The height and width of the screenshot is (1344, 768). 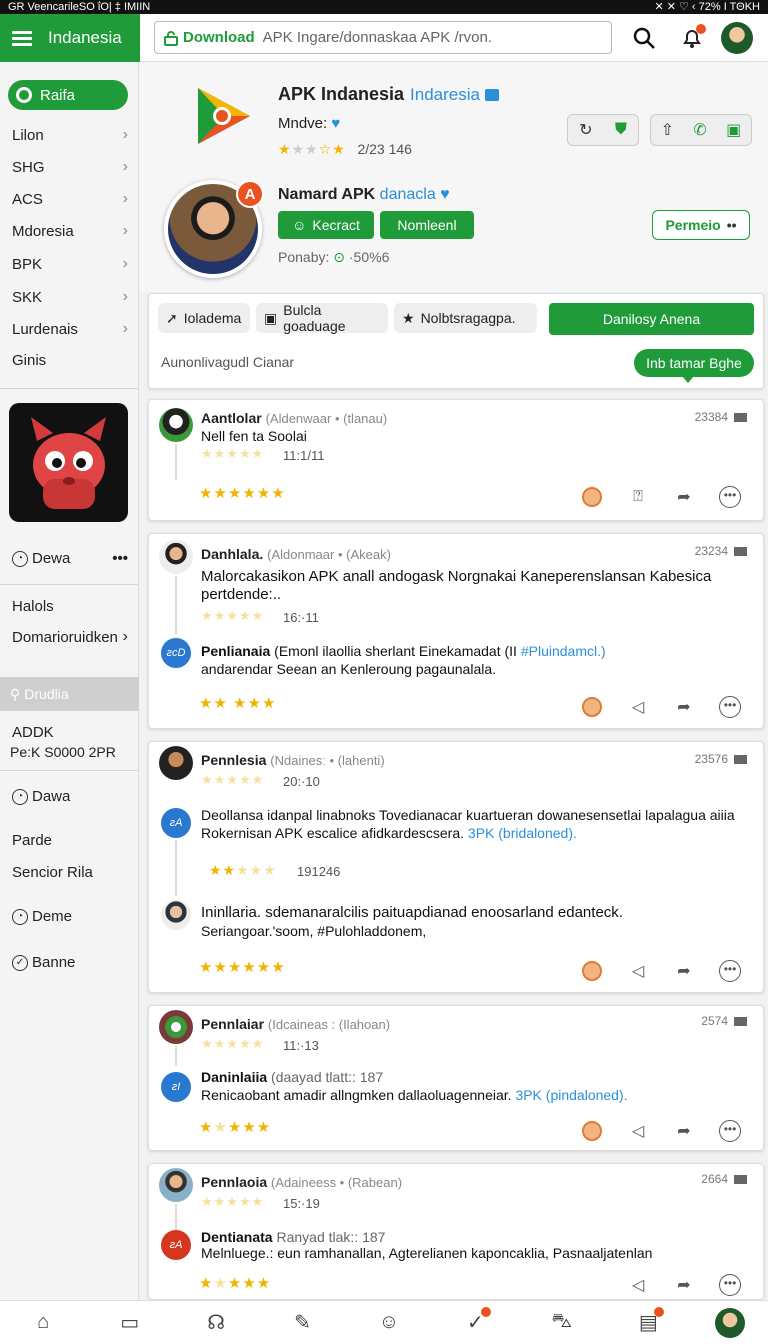 What do you see at coordinates (563, 651) in the screenshot?
I see `reply-link: #Pluindamcl.)` at bounding box center [563, 651].